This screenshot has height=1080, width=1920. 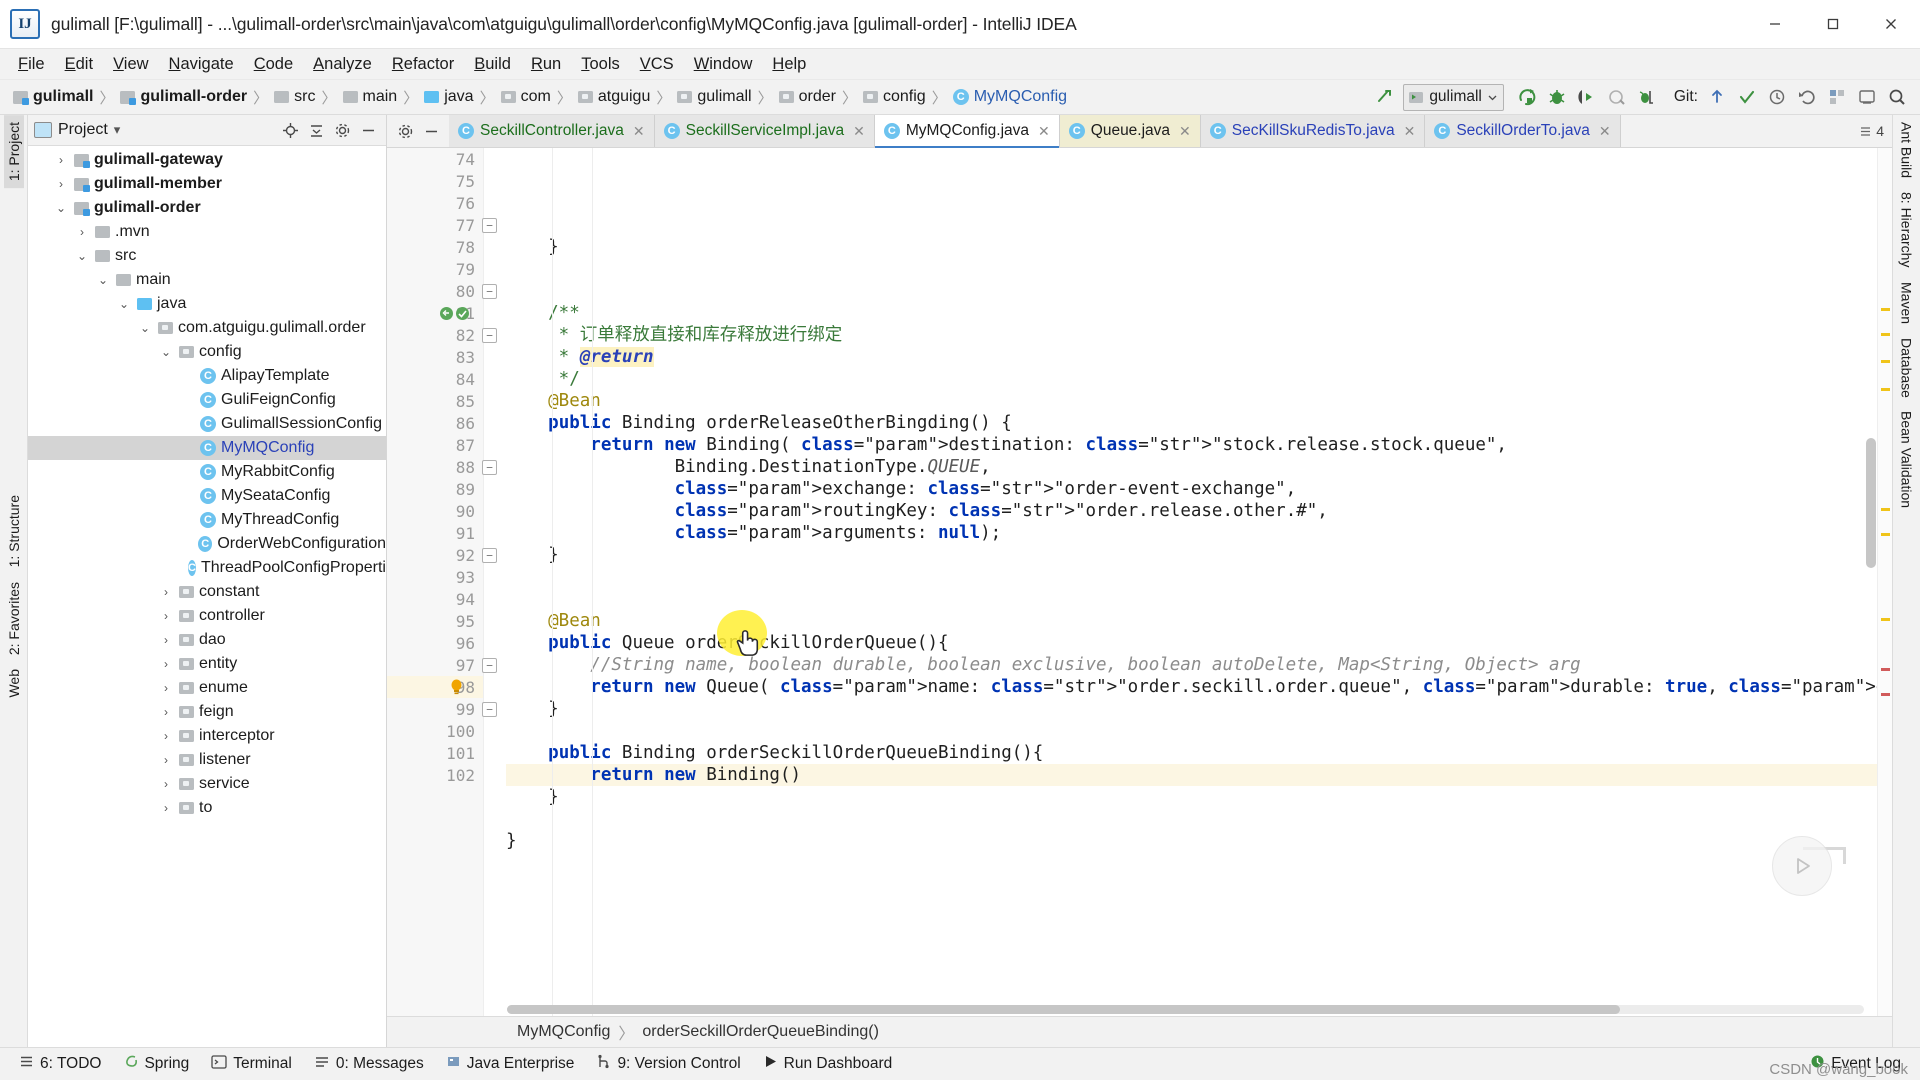 What do you see at coordinates (1063, 1009) in the screenshot?
I see `editor-horizontal-scrollbar-thumb` at bounding box center [1063, 1009].